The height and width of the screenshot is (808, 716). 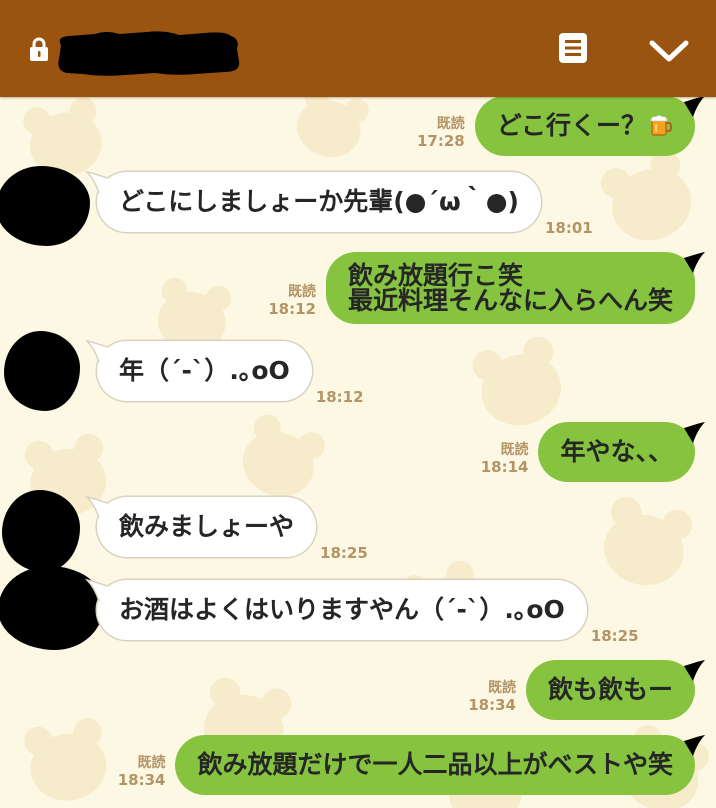 I want to click on message-text: お酒はよくはいりますやん（´-`）.｡oO, so click(x=342, y=609).